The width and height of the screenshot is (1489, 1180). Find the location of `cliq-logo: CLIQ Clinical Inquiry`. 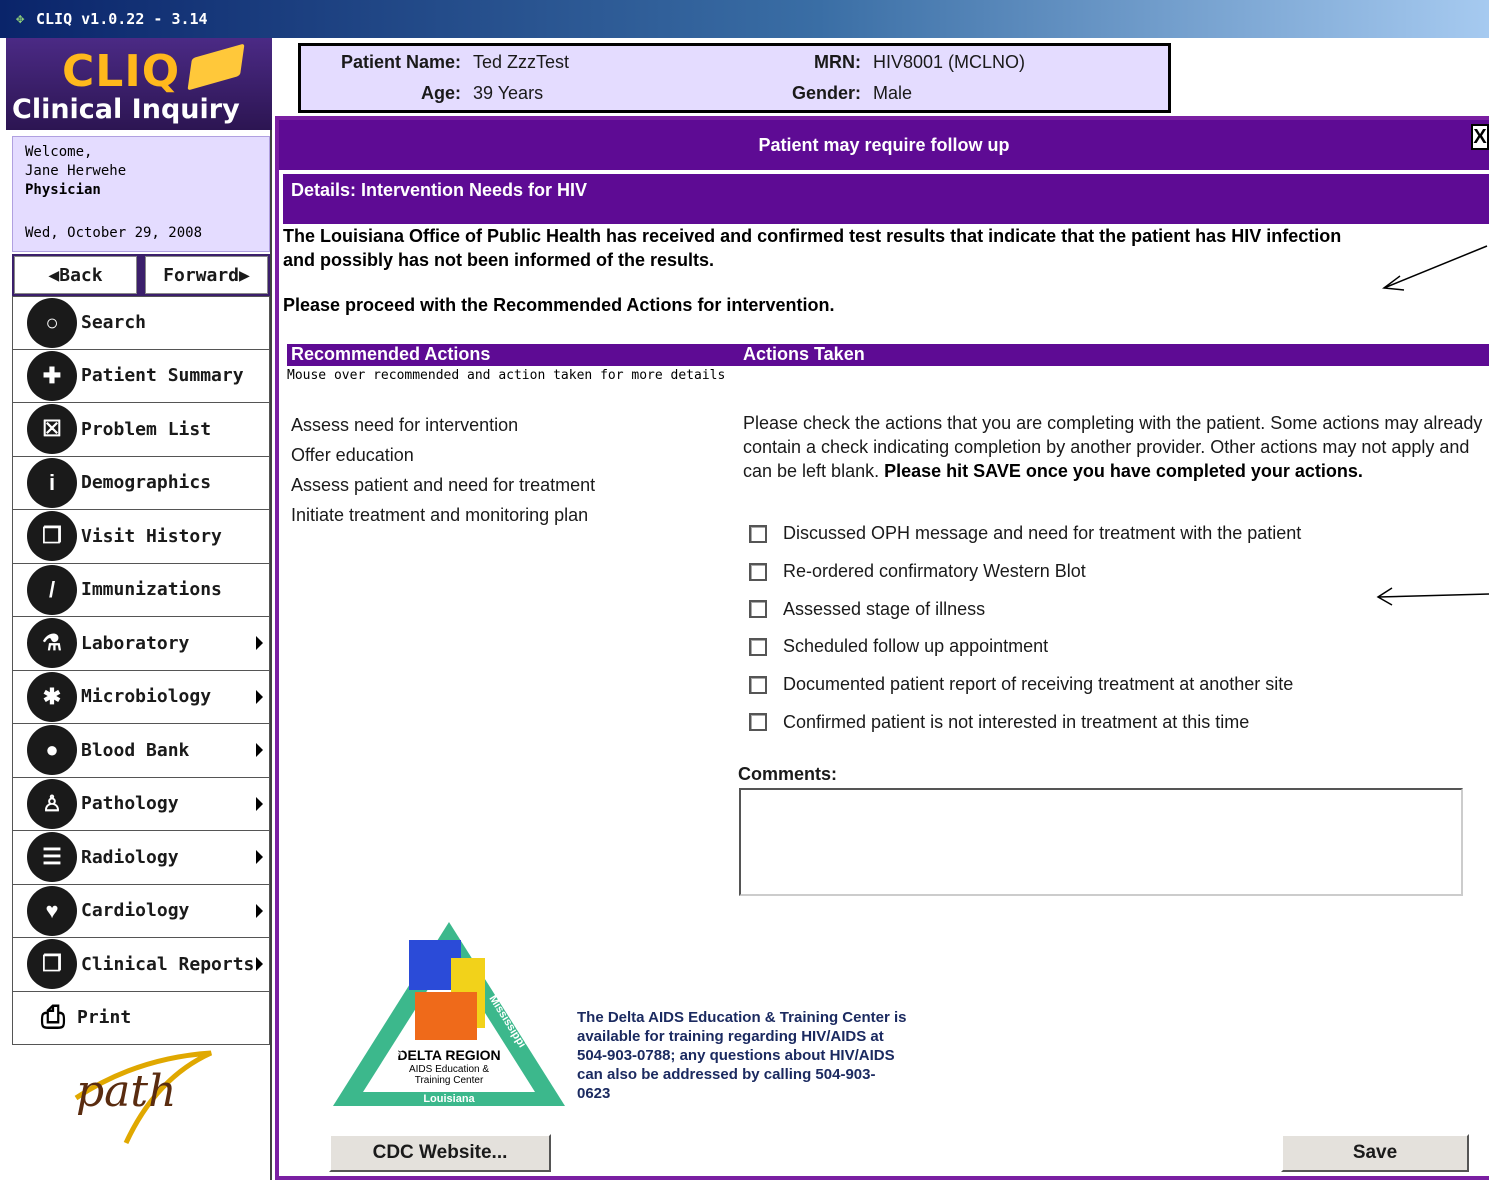

cliq-logo: CLIQ Clinical Inquiry is located at coordinates (139, 84).